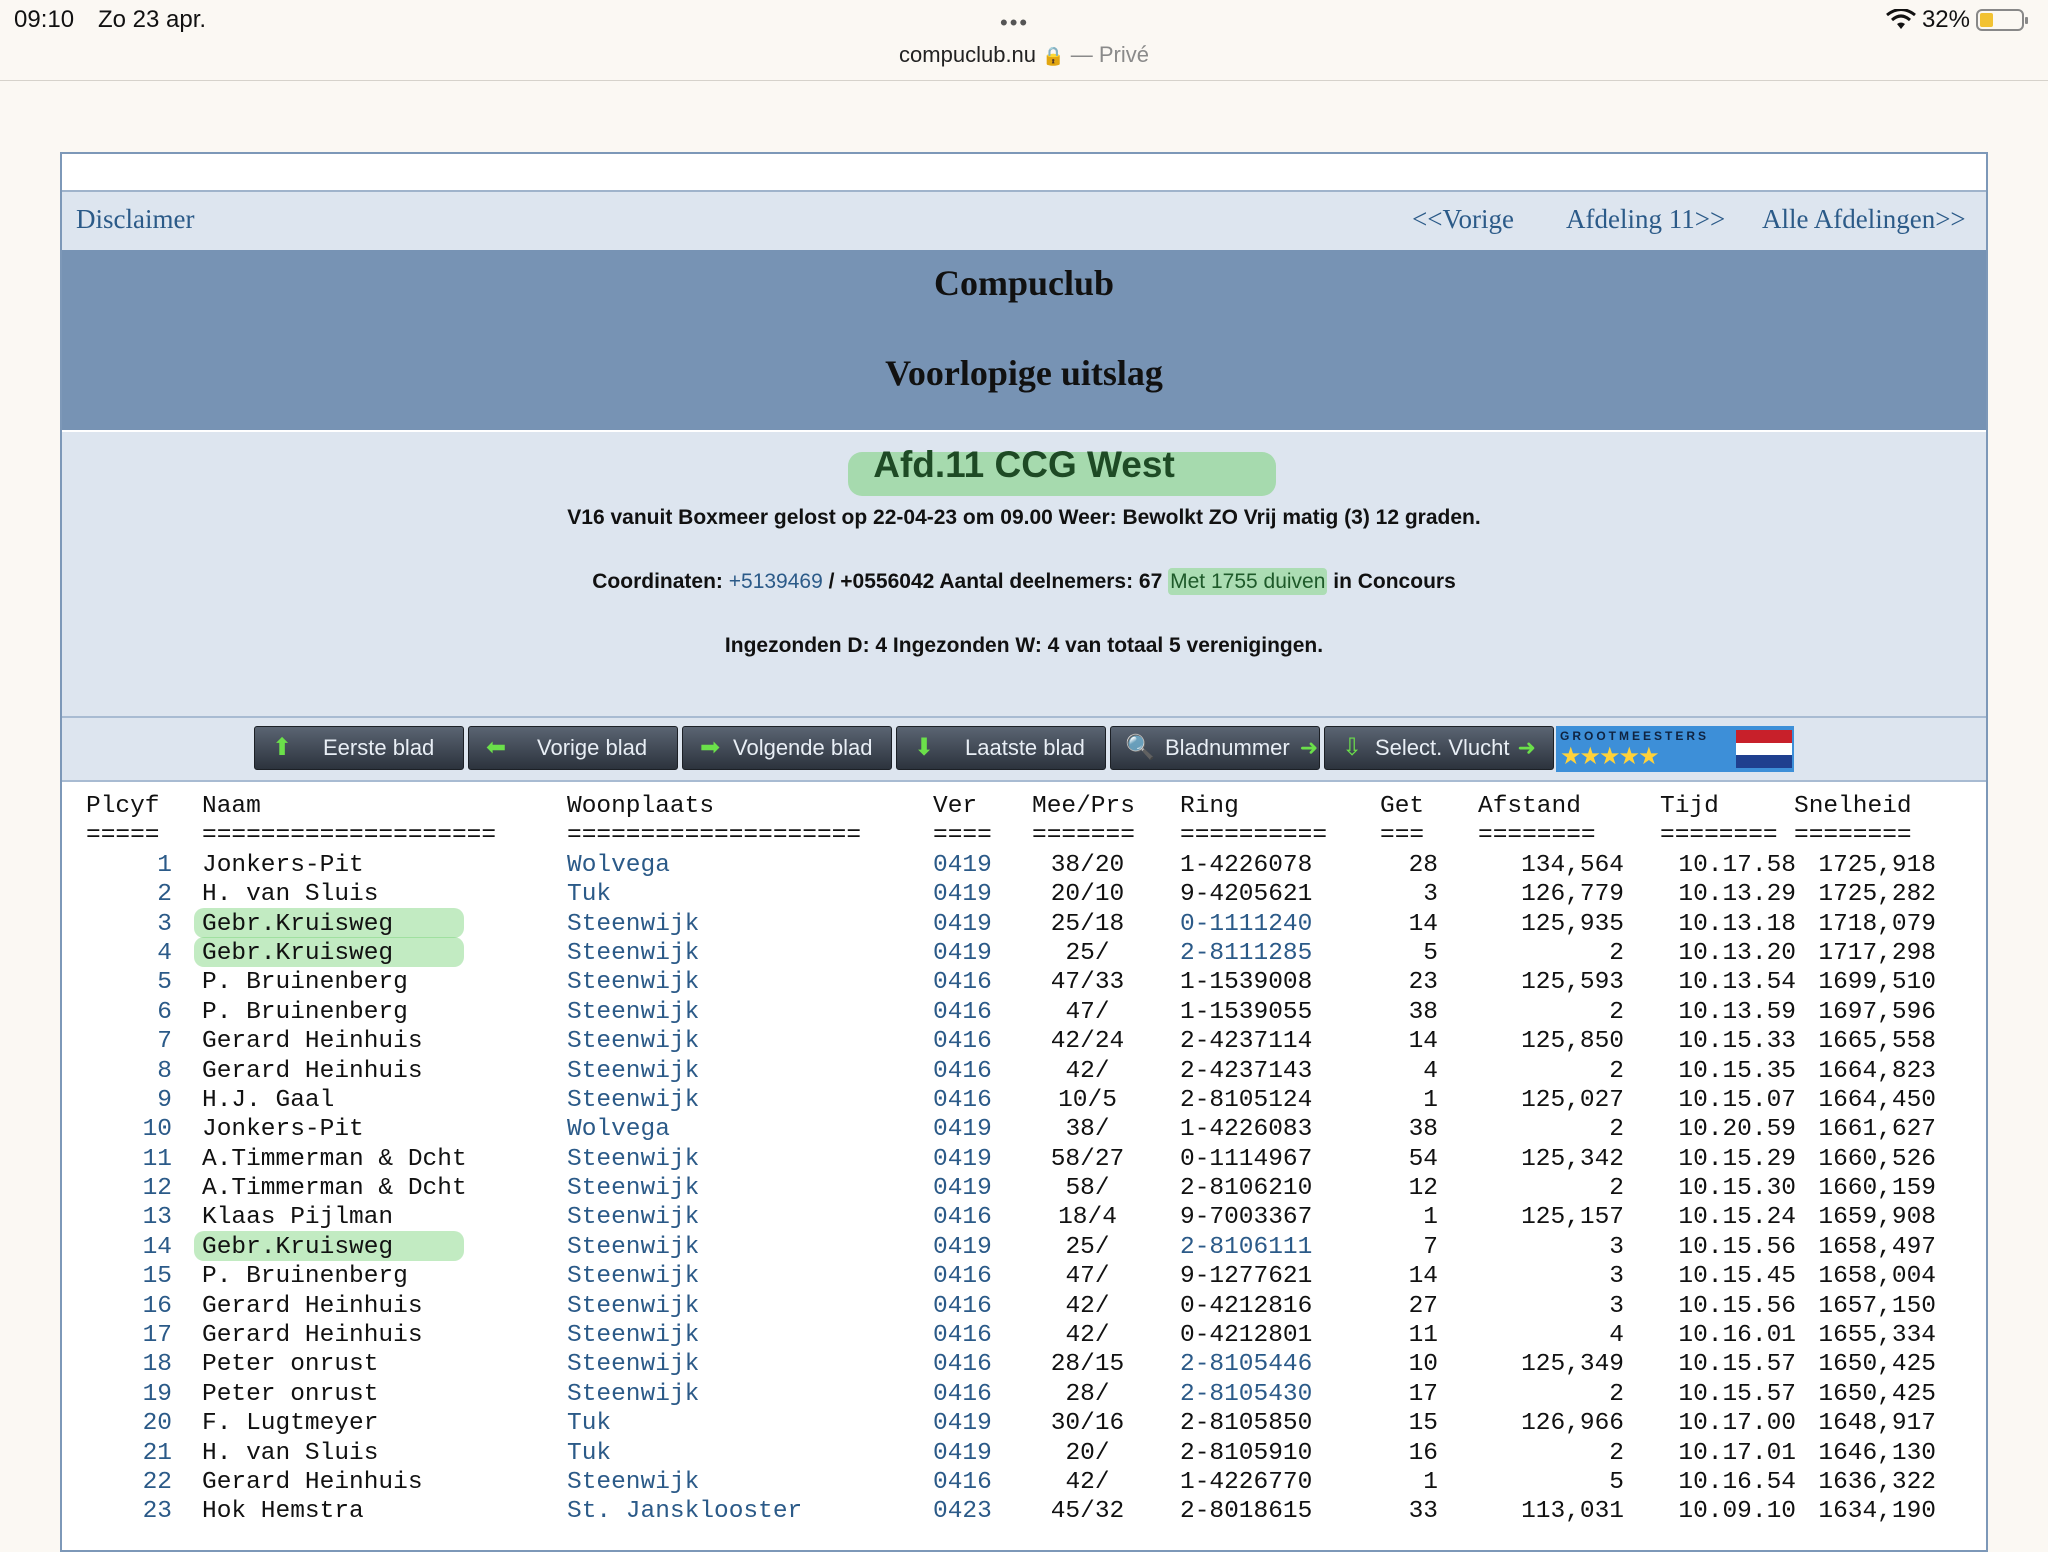 The width and height of the screenshot is (2048, 1552). Describe the element at coordinates (129, 1453) in the screenshot. I see `row-place: 21` at that location.